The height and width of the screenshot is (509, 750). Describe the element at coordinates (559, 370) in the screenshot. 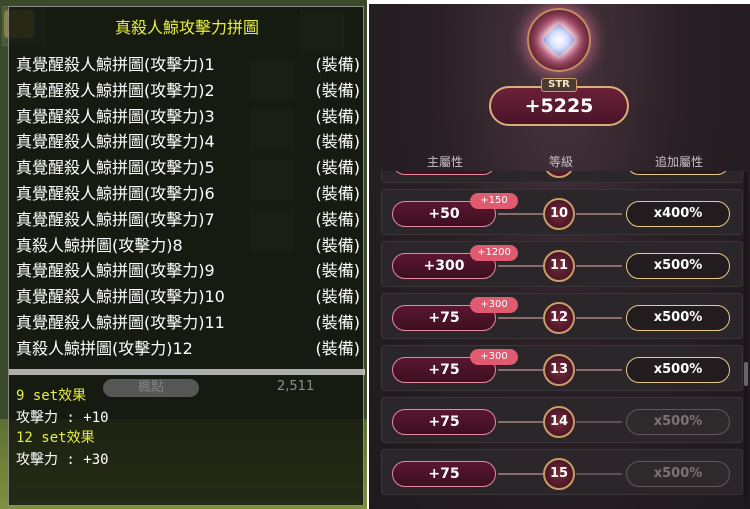

I see `level-medal: 13` at that location.